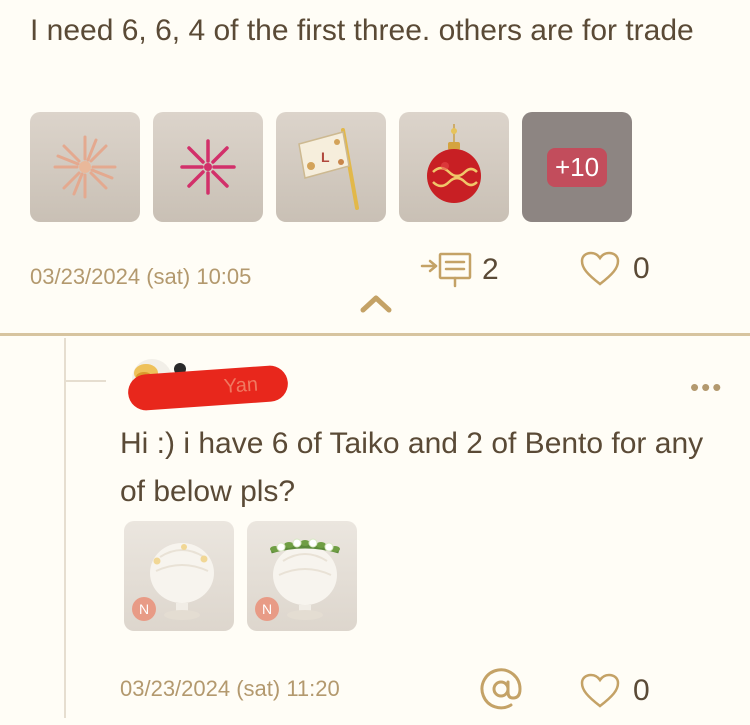  What do you see at coordinates (65, 528) in the screenshot?
I see `thread-line` at bounding box center [65, 528].